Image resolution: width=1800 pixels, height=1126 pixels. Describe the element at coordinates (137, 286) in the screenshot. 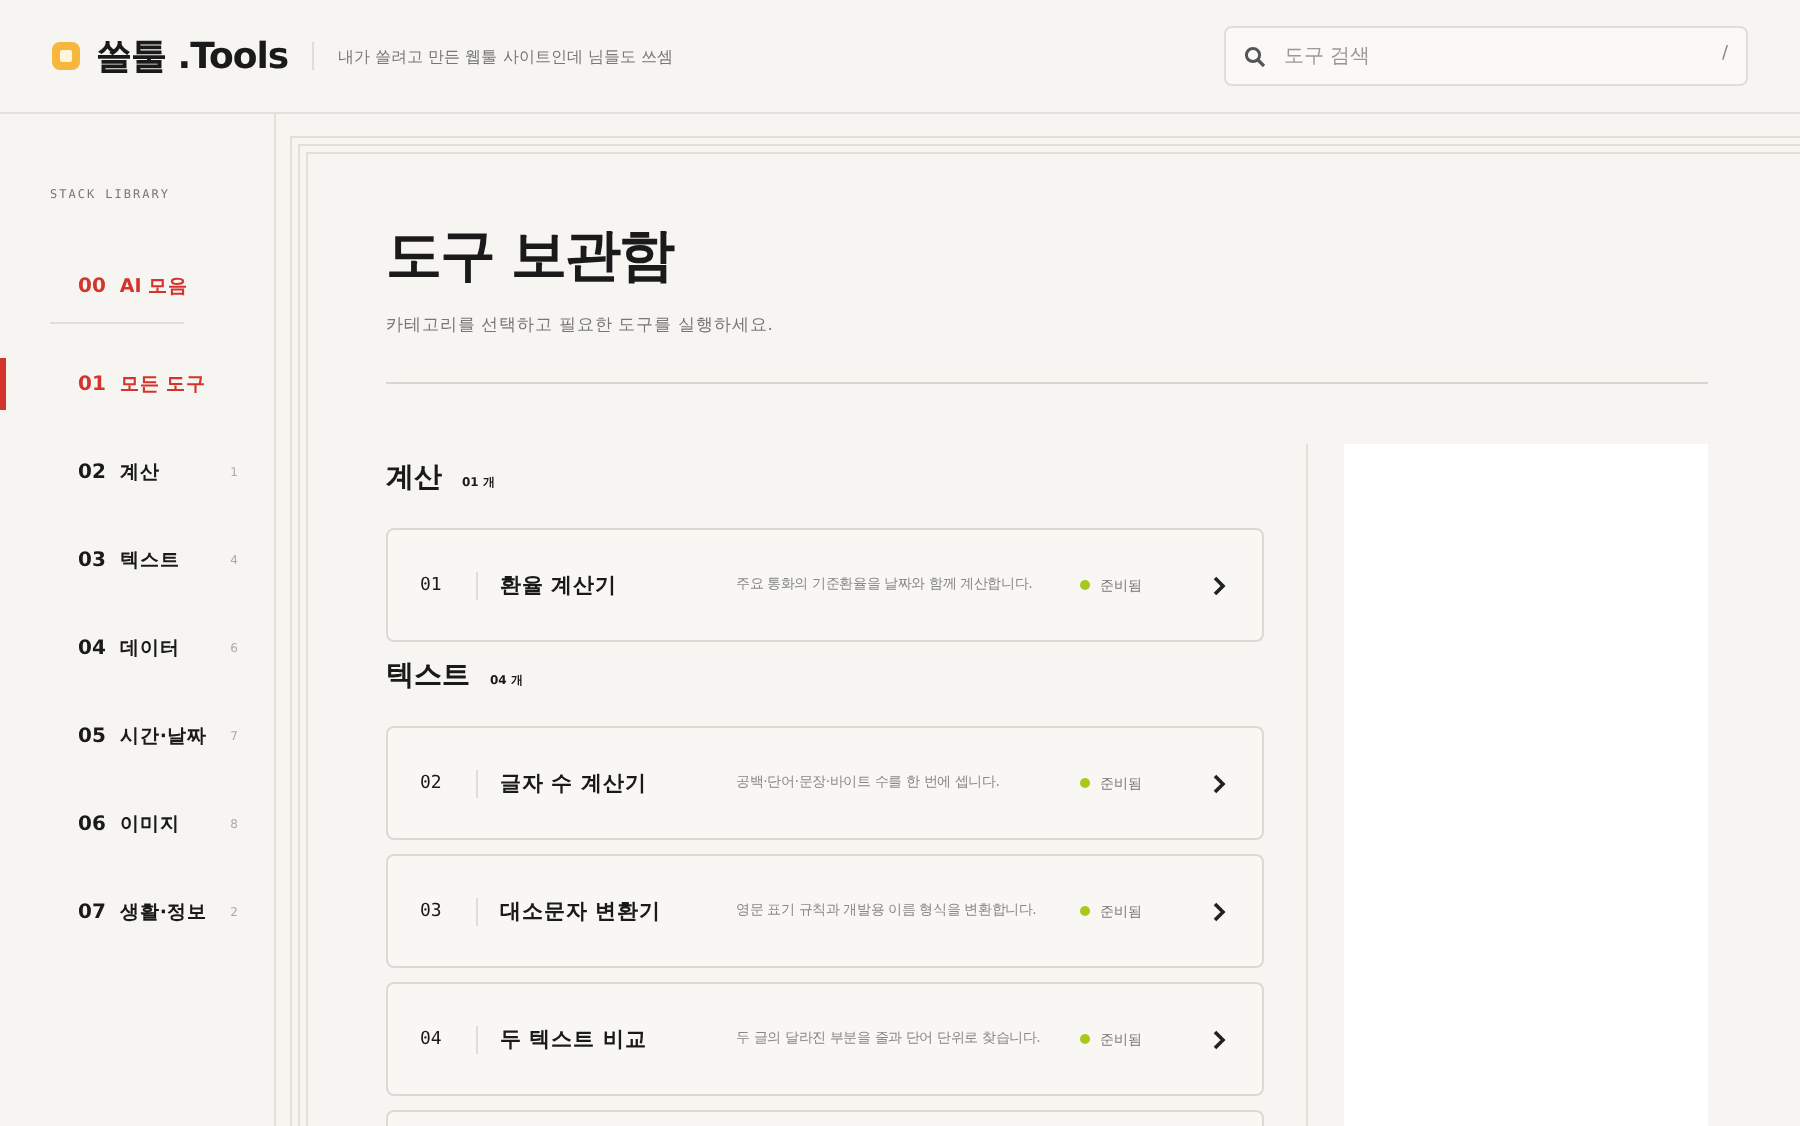

I see `sidebar-item: 00 AI 모음` at that location.